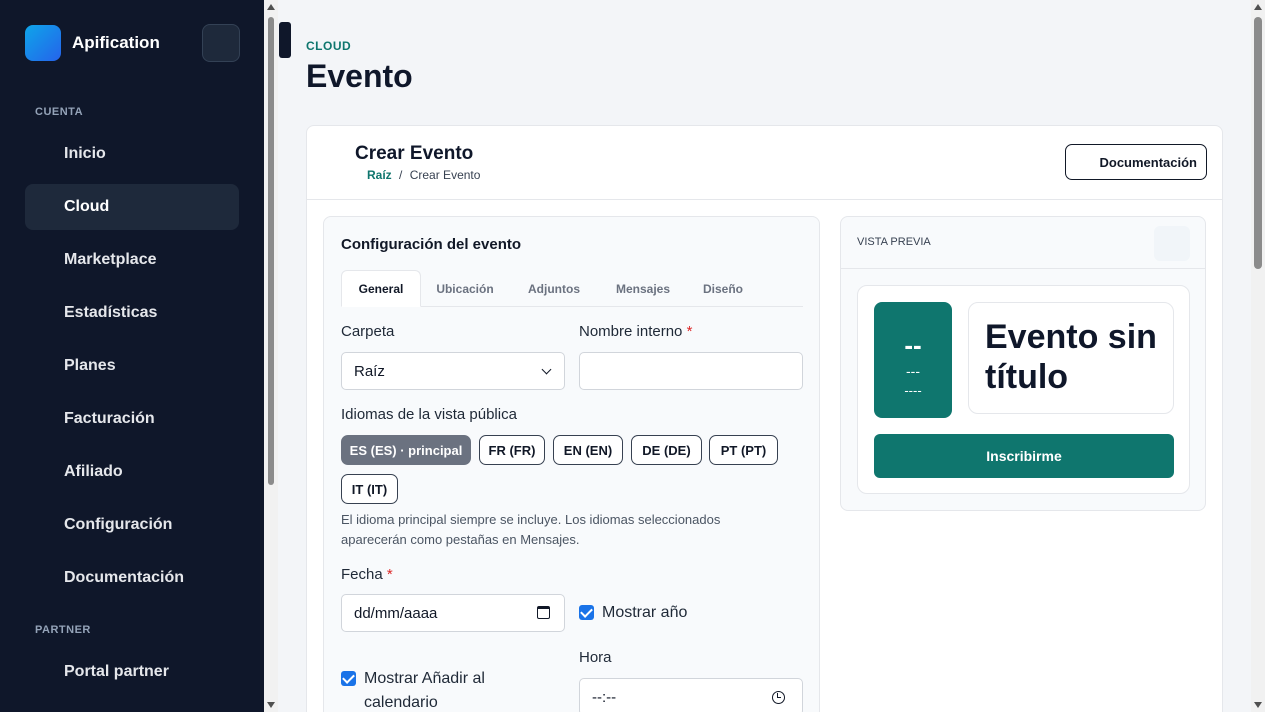 Image resolution: width=1265 pixels, height=712 pixels. Describe the element at coordinates (894, 242) in the screenshot. I see `preview-label: VISTA PREVIA` at that location.